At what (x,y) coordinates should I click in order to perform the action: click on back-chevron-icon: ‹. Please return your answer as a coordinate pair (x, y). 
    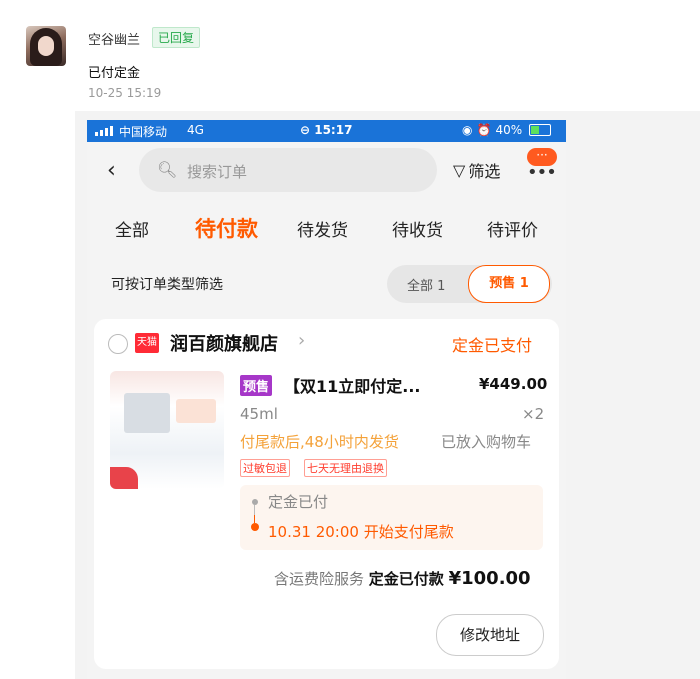
    Looking at the image, I should click on (111, 170).